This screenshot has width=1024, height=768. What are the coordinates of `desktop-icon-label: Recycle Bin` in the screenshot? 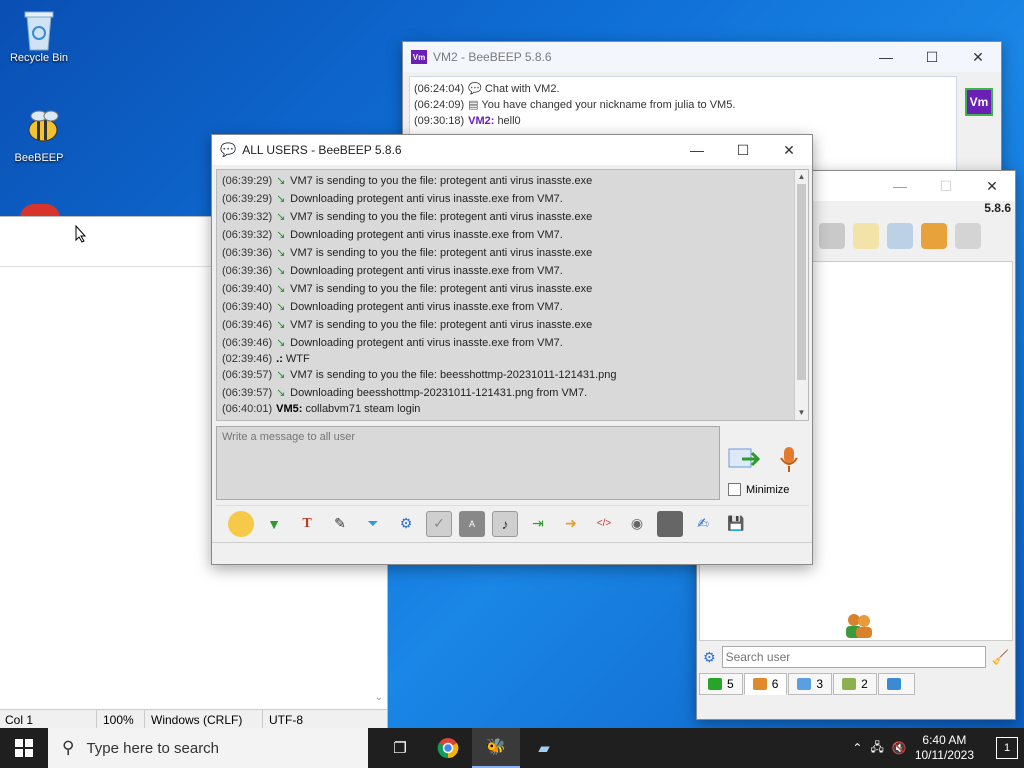 It's located at (39, 58).